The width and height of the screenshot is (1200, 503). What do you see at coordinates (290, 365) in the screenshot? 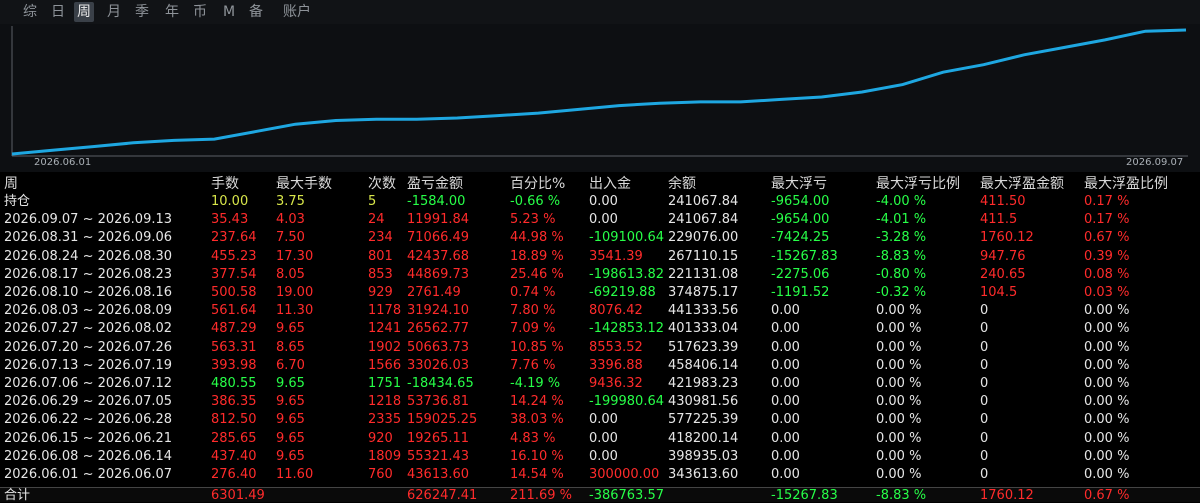
I see `table-cell: 6.70` at bounding box center [290, 365].